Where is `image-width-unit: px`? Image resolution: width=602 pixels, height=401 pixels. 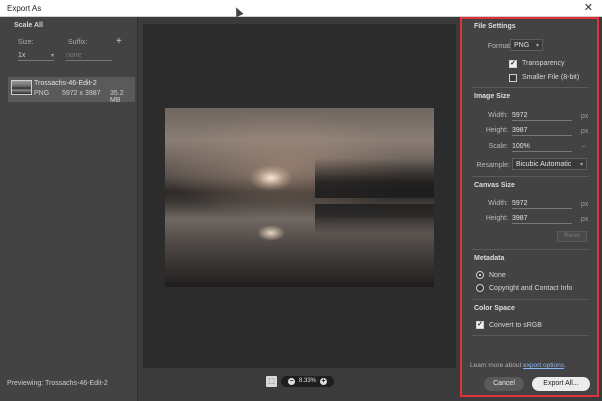 image-width-unit: px is located at coordinates (585, 116).